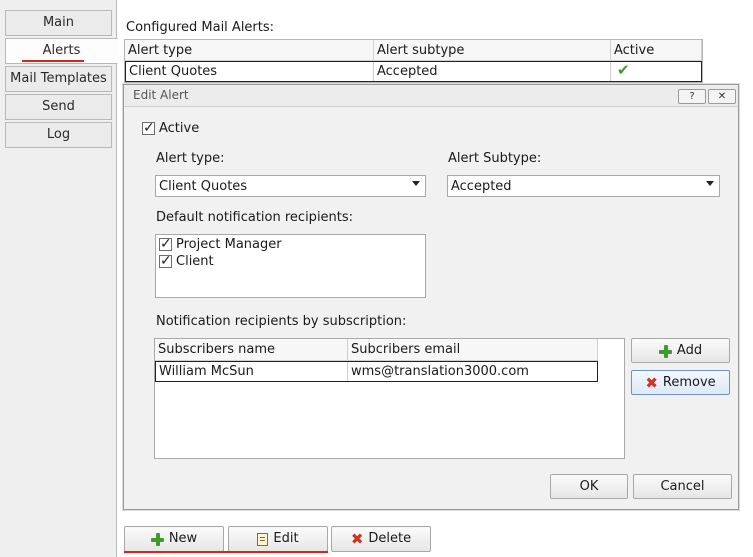 This screenshot has width=753, height=557. Describe the element at coordinates (195, 261) in the screenshot. I see `recipient-label: Client` at that location.